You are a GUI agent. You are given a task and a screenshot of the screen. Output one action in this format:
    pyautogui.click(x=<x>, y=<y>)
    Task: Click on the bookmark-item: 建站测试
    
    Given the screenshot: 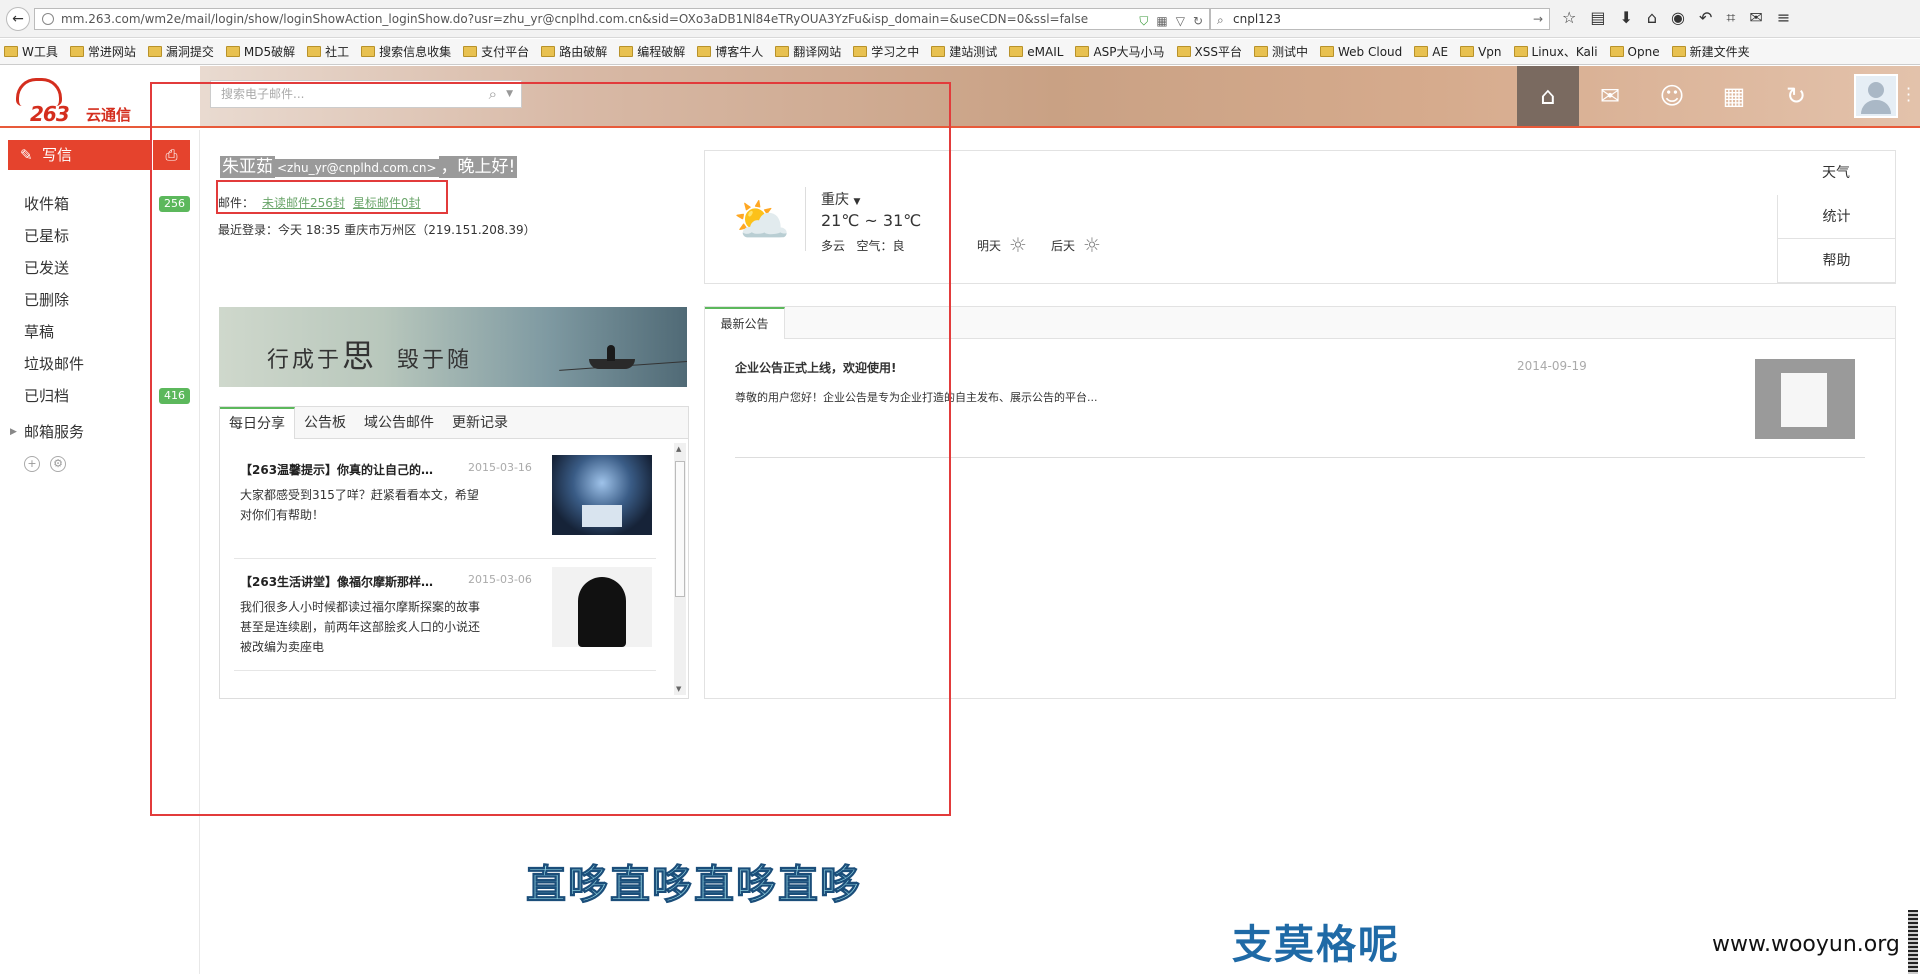 What is the action you would take?
    pyautogui.click(x=964, y=51)
    